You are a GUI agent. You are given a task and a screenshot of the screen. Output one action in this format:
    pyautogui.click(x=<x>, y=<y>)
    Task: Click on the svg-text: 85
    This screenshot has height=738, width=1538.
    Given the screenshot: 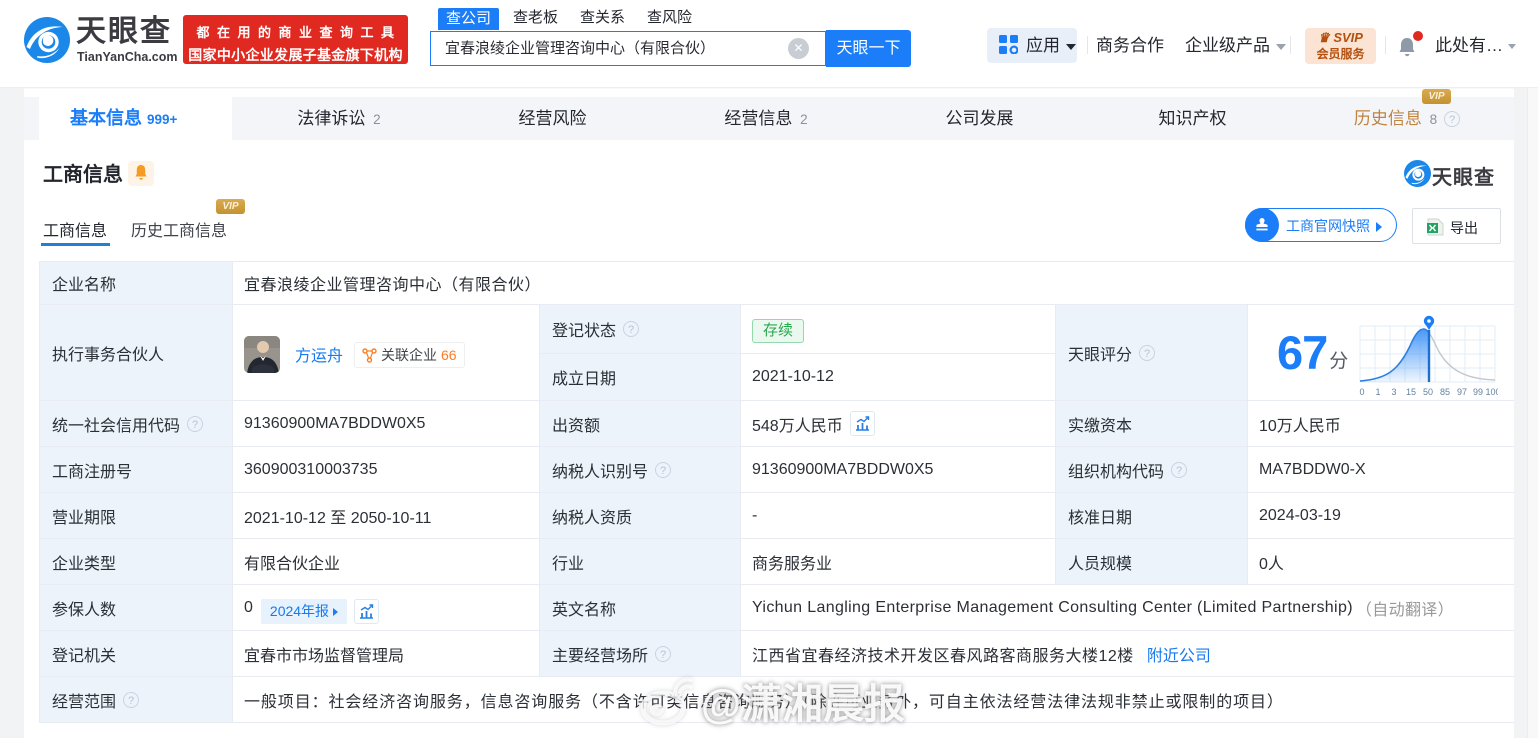 What is the action you would take?
    pyautogui.click(x=1445, y=392)
    